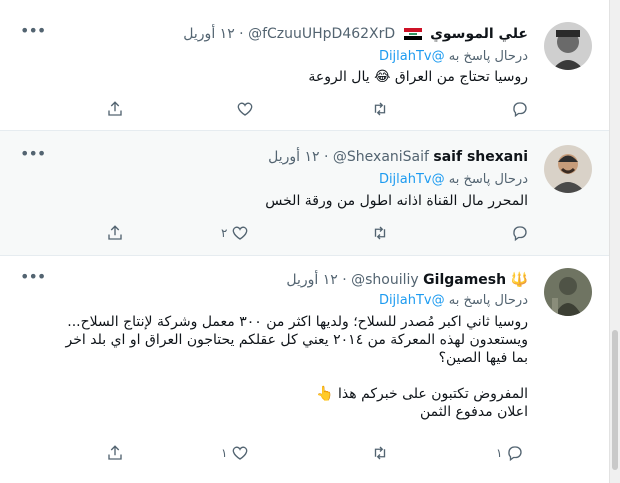 This screenshot has height=483, width=620. I want to click on scrollbar-thumb, so click(615, 400).